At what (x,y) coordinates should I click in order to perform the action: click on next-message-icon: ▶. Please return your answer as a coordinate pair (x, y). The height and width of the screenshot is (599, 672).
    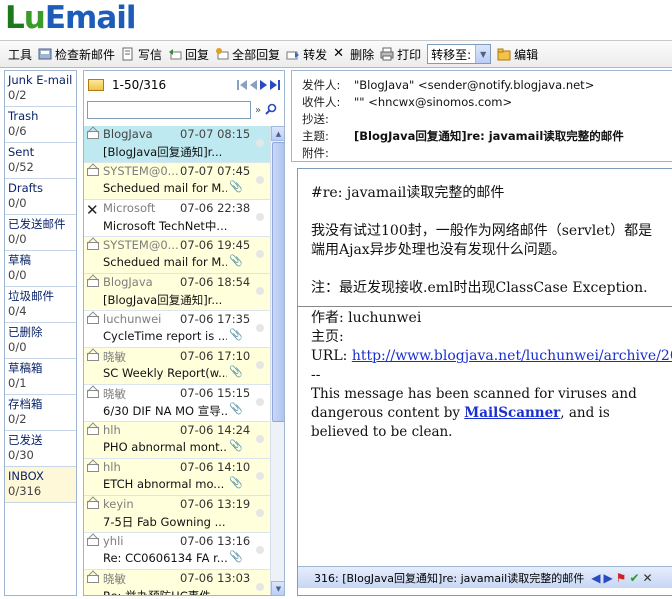
    Looking at the image, I should click on (607, 578).